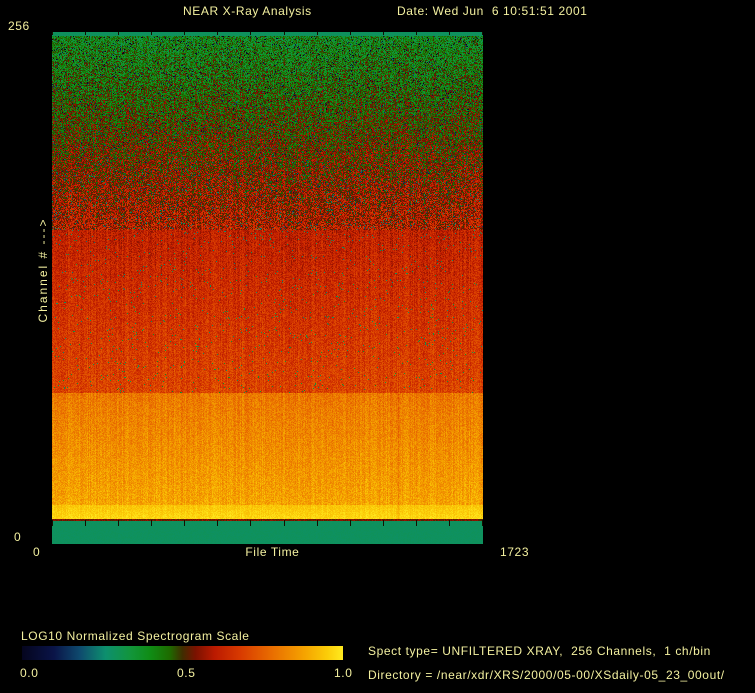  I want to click on y-axis-title: Channel # --->, so click(43, 270).